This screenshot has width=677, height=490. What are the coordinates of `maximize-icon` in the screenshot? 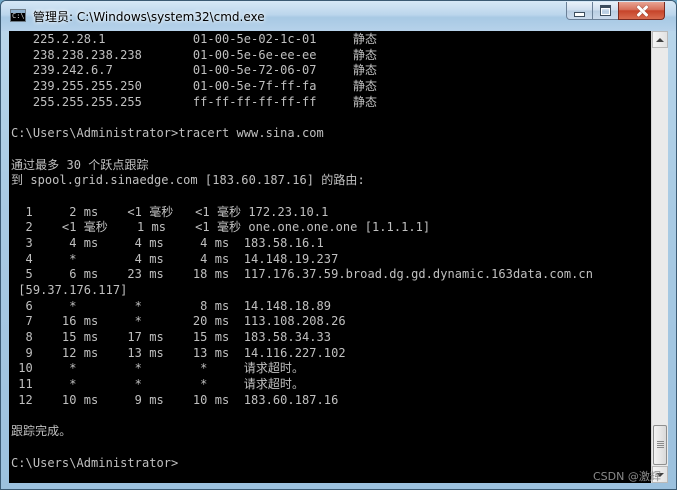 It's located at (605, 10).